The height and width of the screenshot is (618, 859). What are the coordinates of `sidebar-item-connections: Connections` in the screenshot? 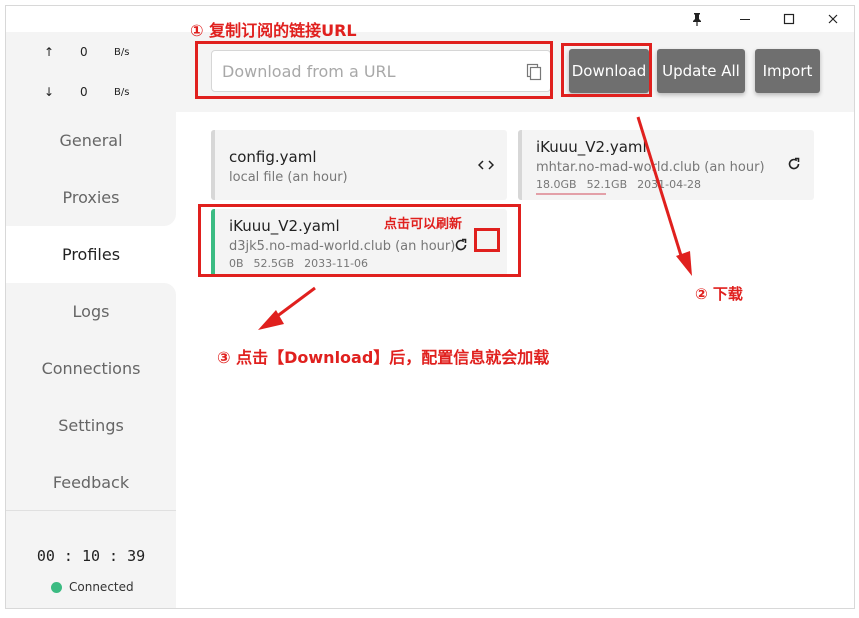 It's located at (91, 368).